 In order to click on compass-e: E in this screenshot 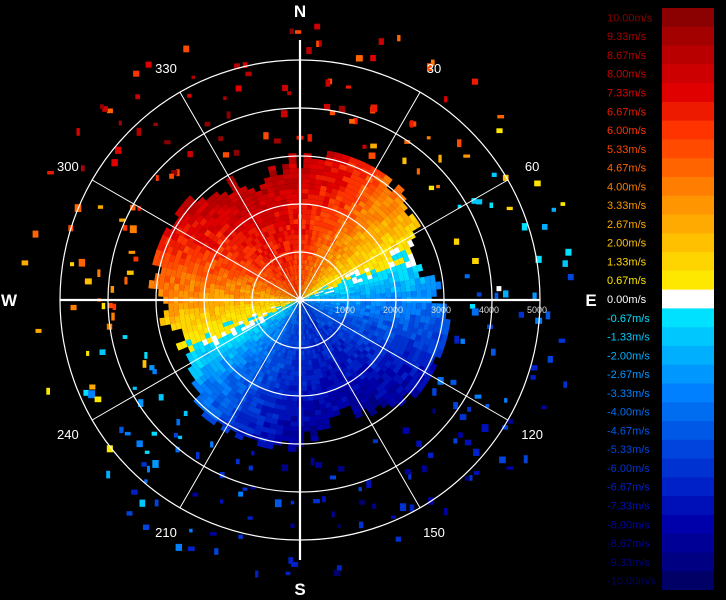, I will do `click(590, 300)`.